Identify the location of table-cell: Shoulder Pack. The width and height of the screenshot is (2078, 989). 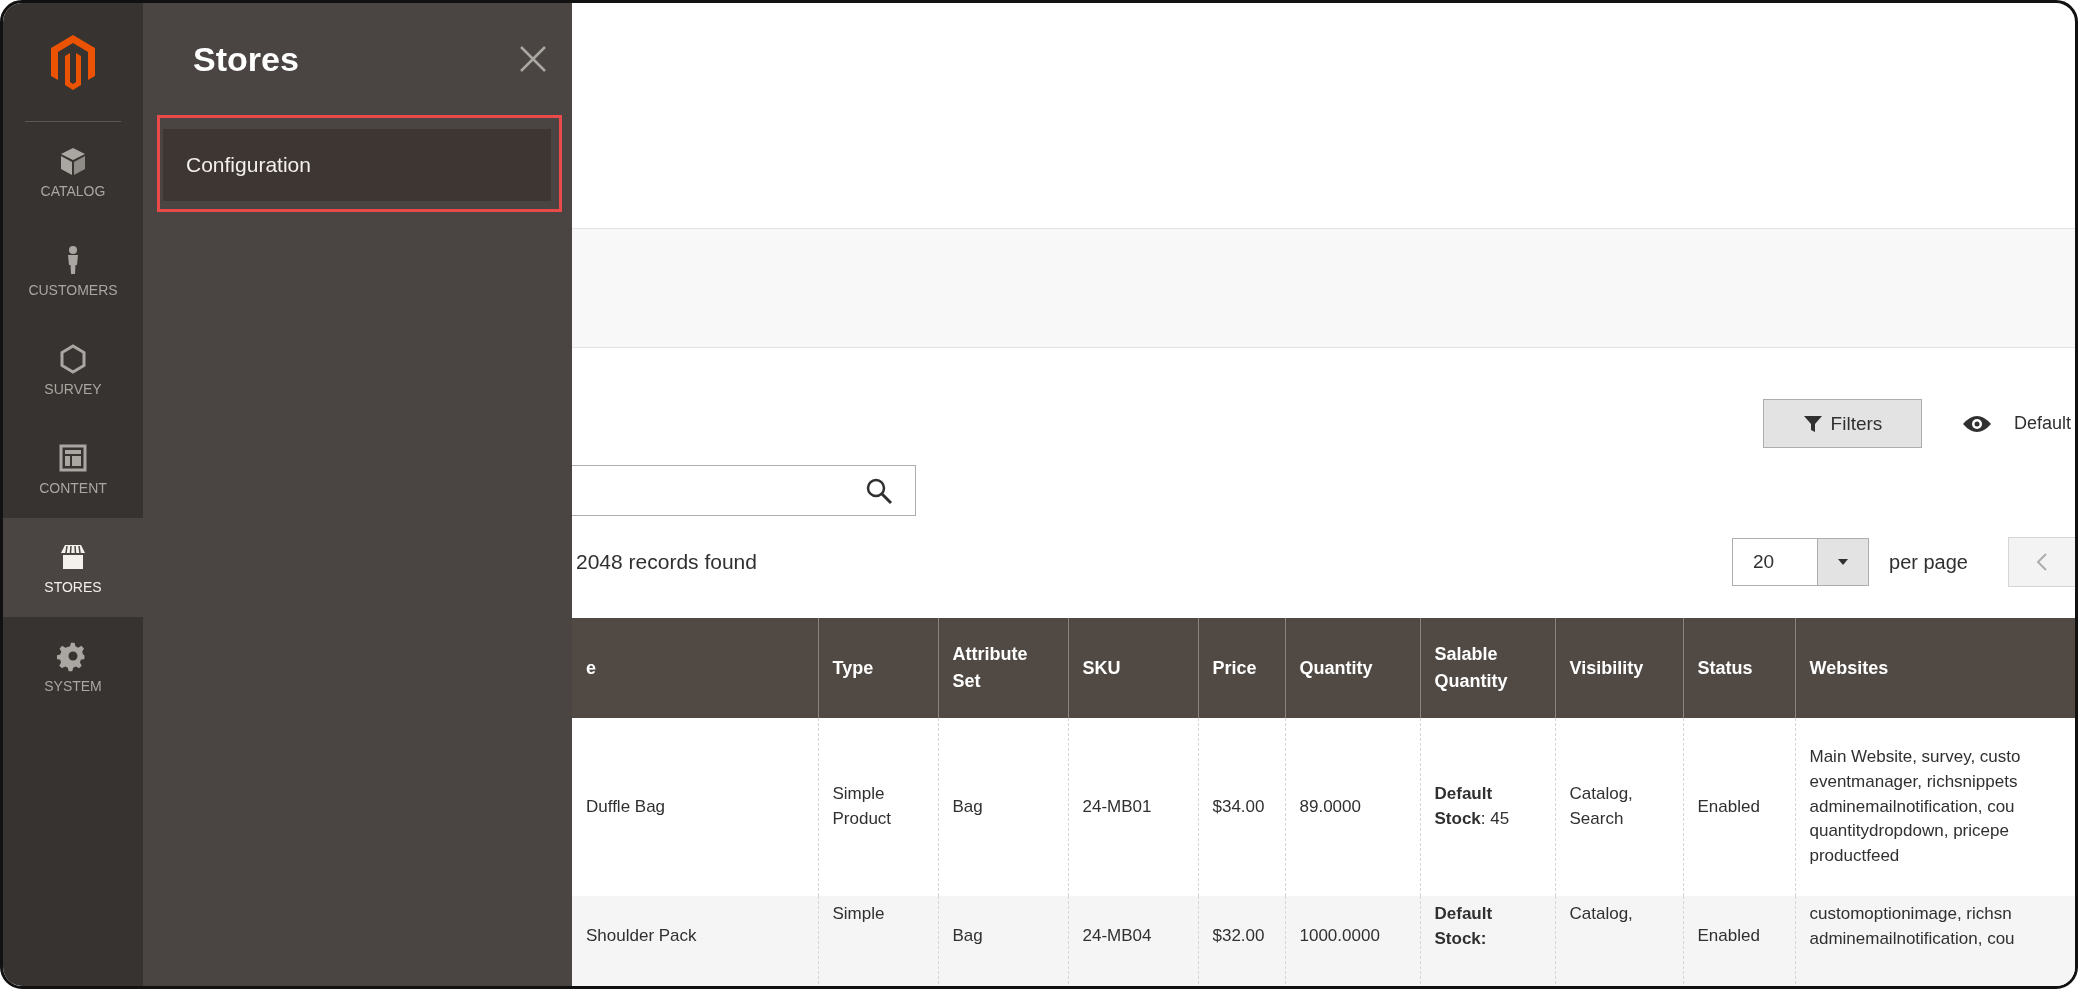
(695, 941).